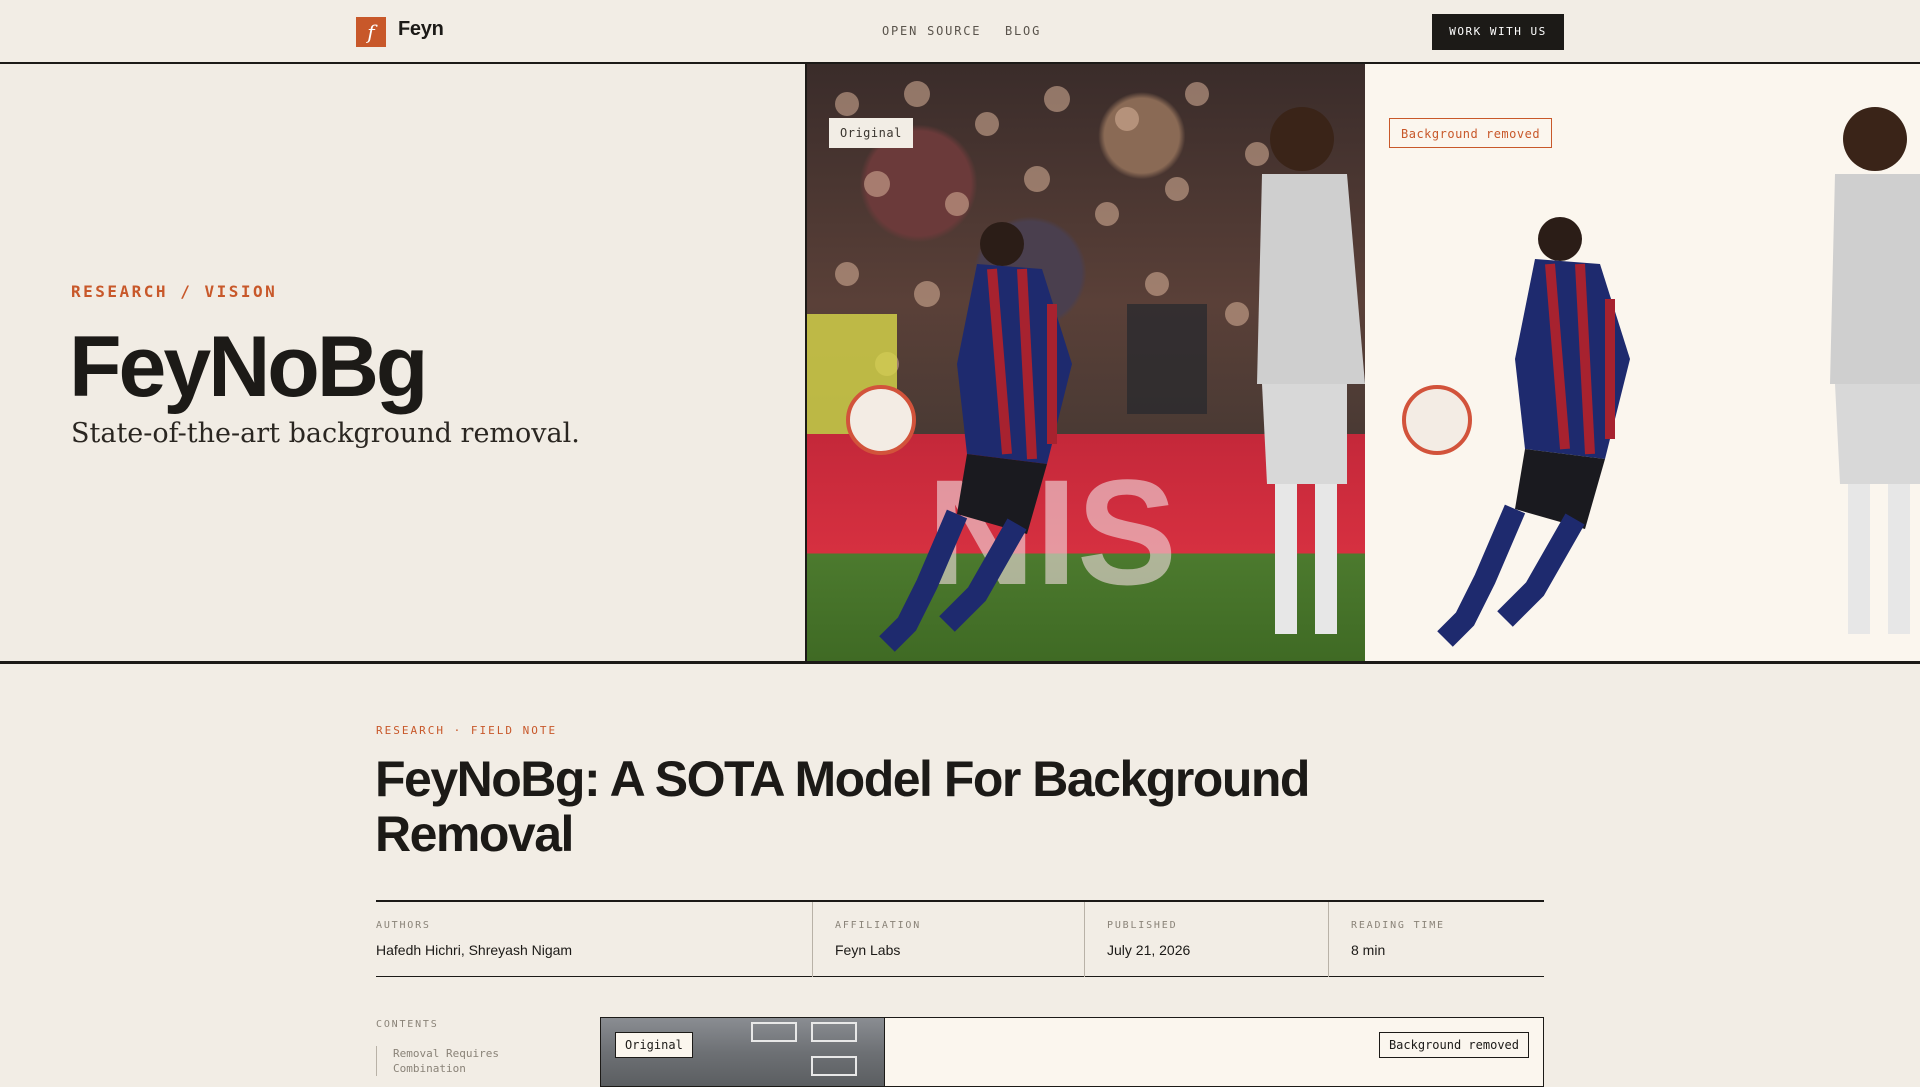 The width and height of the screenshot is (1920, 1087). I want to click on feyn-logo-icon: f, so click(371, 32).